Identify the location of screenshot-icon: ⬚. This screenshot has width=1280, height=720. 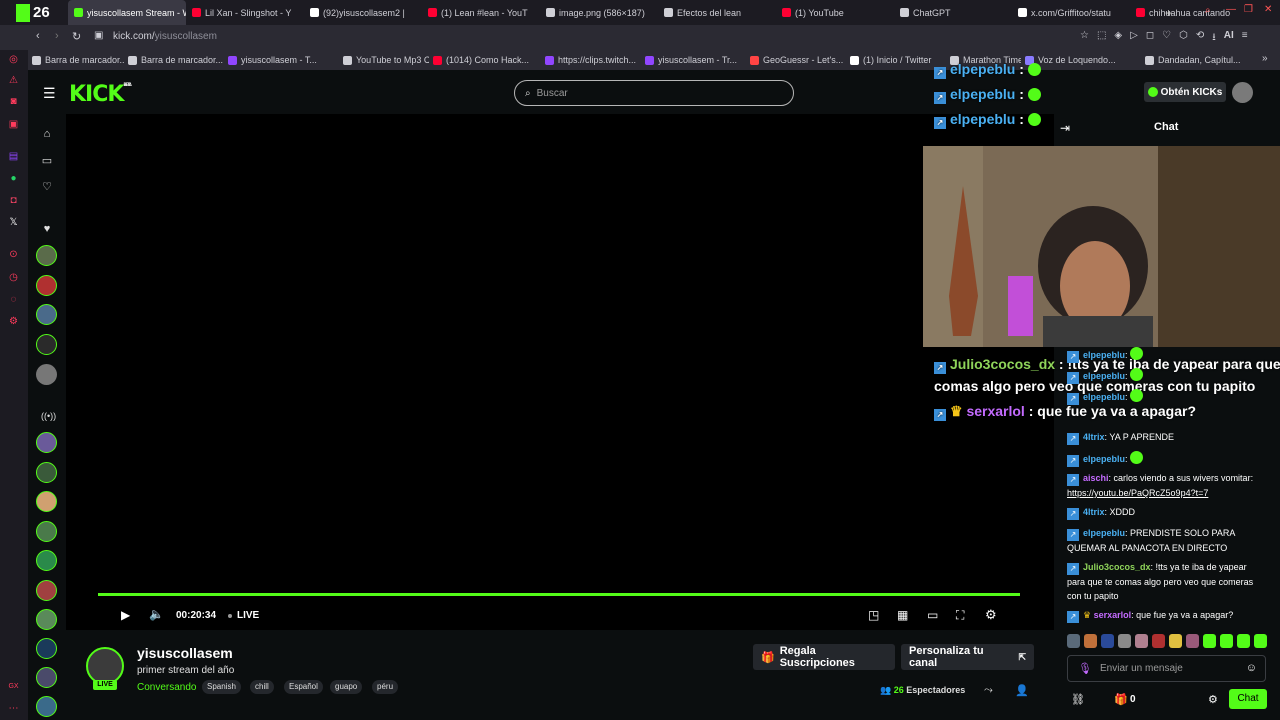
(1101, 38).